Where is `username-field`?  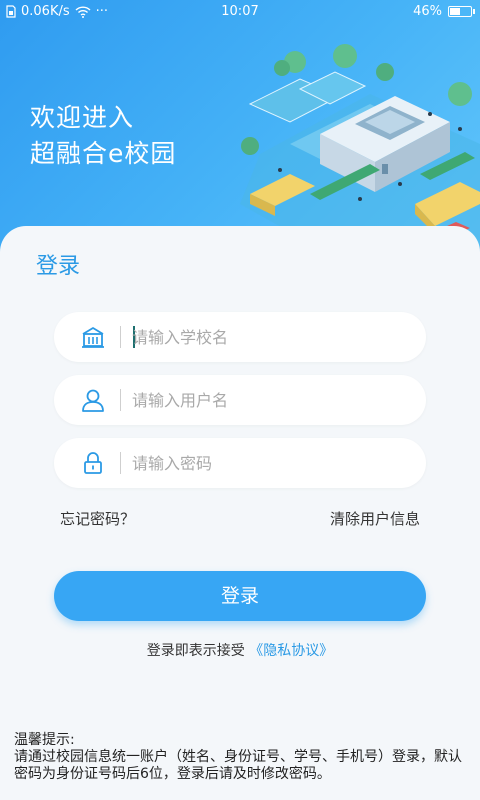 username-field is located at coordinates (240, 400).